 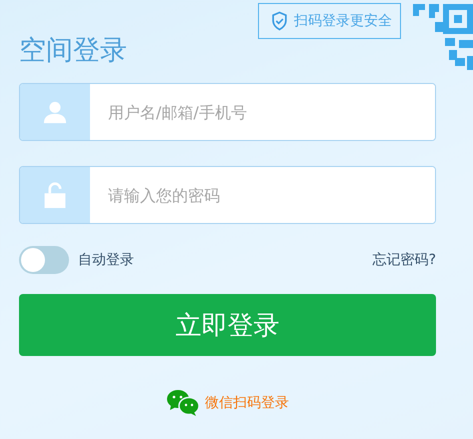 I want to click on shield-check-icon, so click(x=279, y=21).